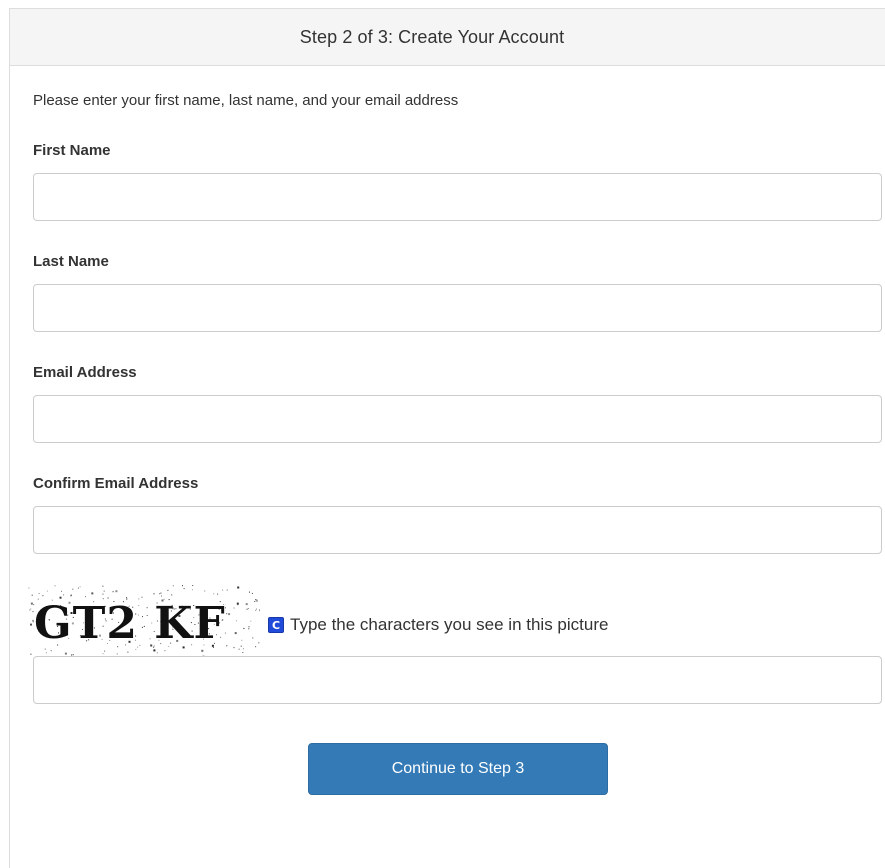 This screenshot has height=868, width=885. Describe the element at coordinates (457, 680) in the screenshot. I see `captcha-field` at that location.